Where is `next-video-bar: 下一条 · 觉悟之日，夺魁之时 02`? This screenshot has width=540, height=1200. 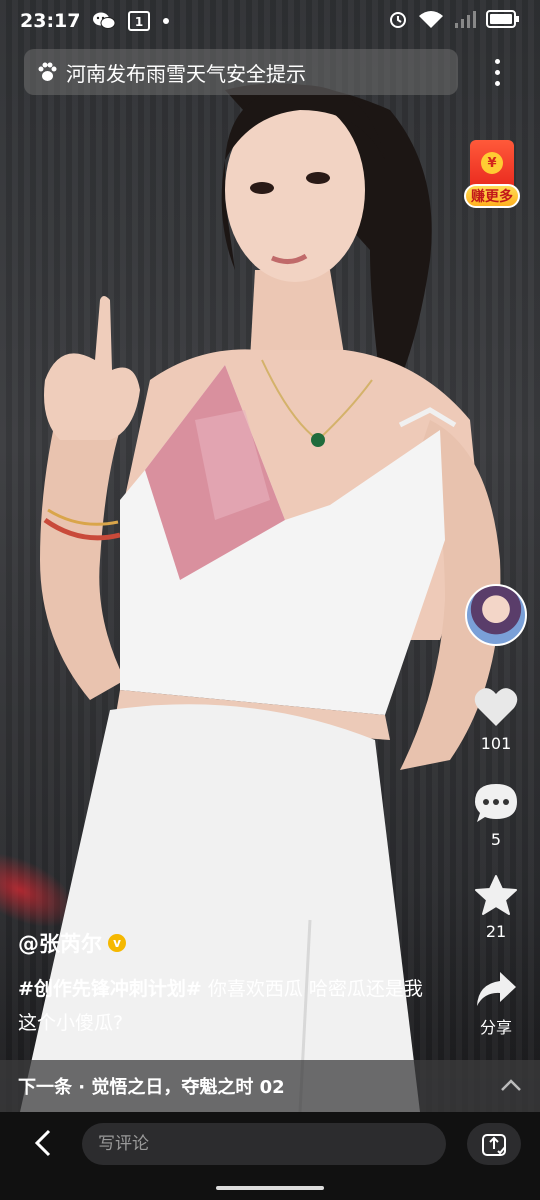
next-video-bar: 下一条 · 觉悟之日，夺魁之时 02 is located at coordinates (270, 1086).